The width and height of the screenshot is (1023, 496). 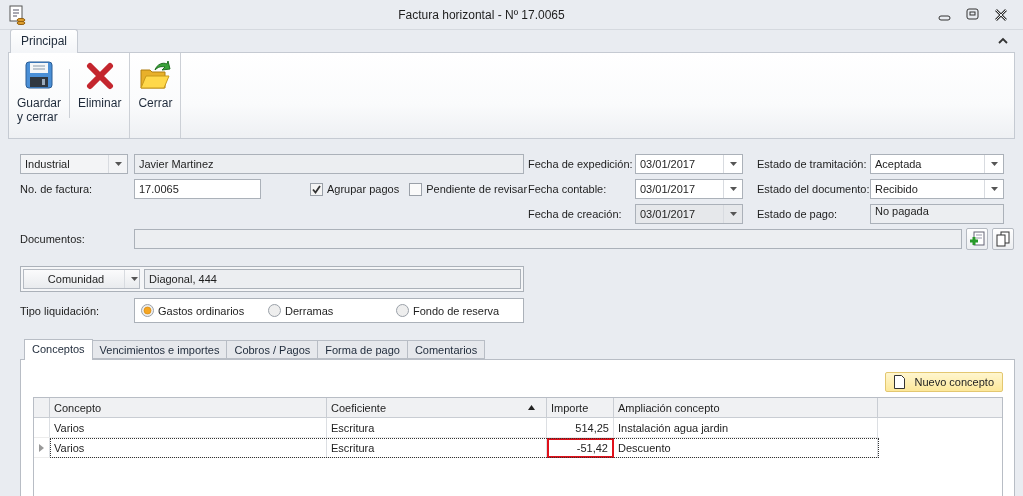 I want to click on add-document-button, so click(x=977, y=239).